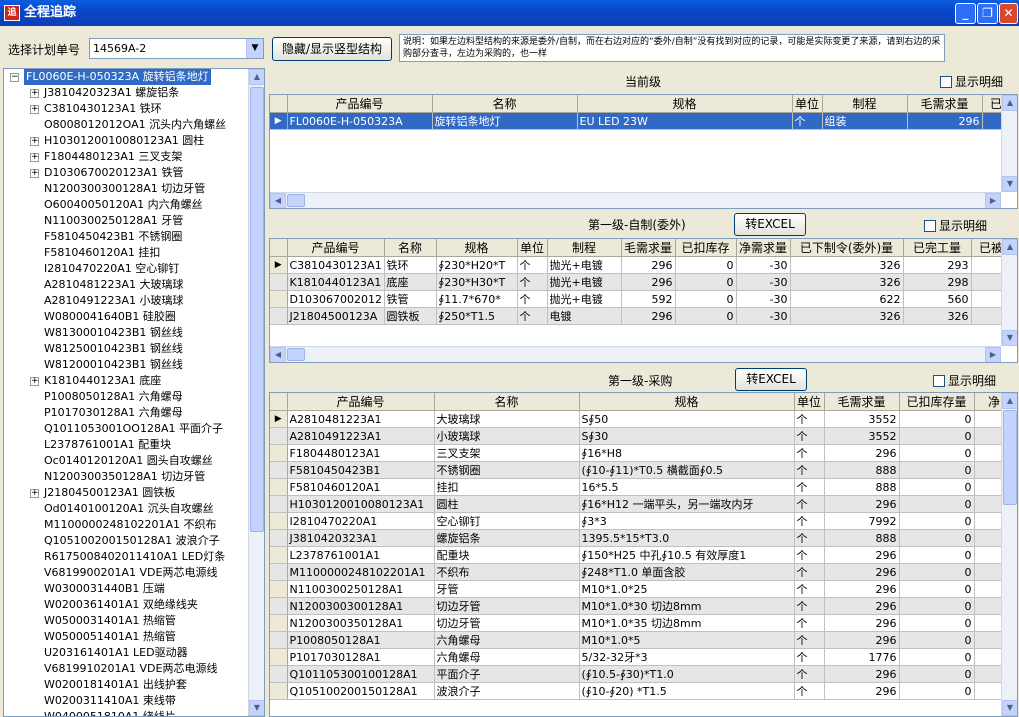  Describe the element at coordinates (102, 381) in the screenshot. I see `tree-node: K1810440123A1 底座` at that location.